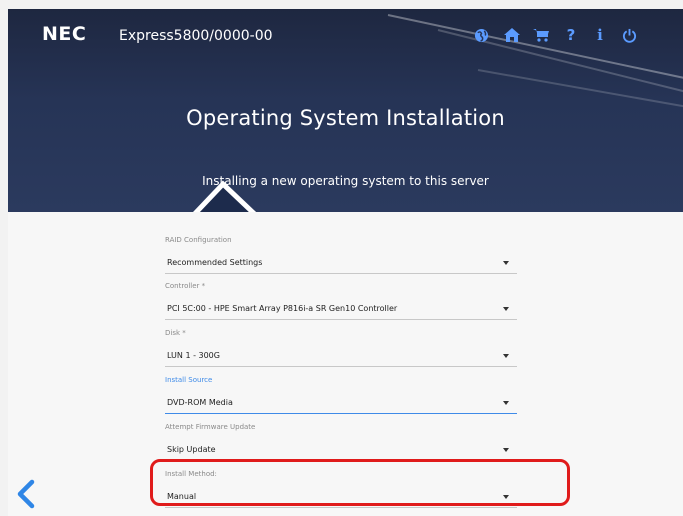 The height and width of the screenshot is (516, 683). What do you see at coordinates (341, 357) in the screenshot?
I see `disk-select: LUN 1 - 300G` at bounding box center [341, 357].